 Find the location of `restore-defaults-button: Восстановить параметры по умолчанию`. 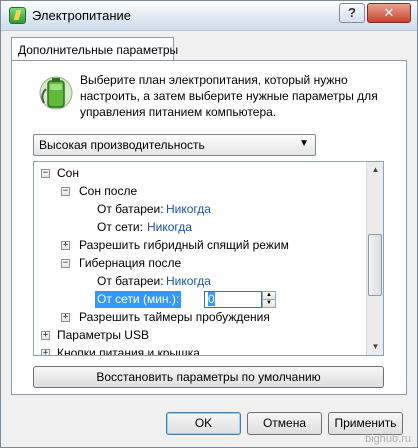

restore-defaults-button: Восстановить параметры по умолчанию is located at coordinates (208, 377).